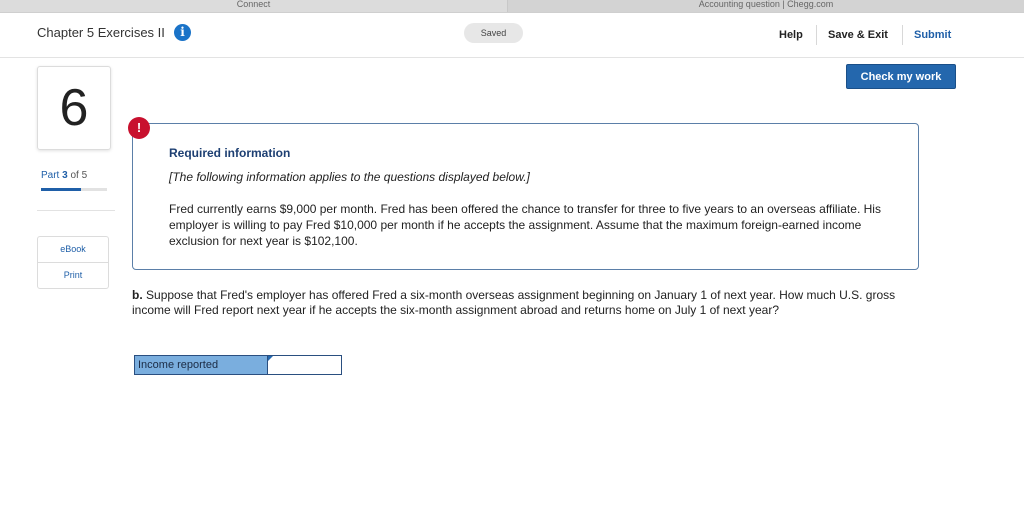  I want to click on info-icon: i, so click(182, 32).